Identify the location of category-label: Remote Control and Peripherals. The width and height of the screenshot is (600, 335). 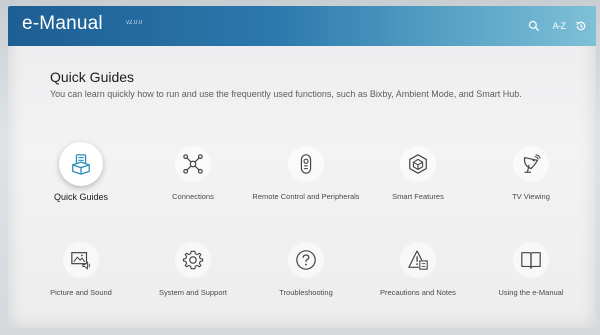
(306, 196).